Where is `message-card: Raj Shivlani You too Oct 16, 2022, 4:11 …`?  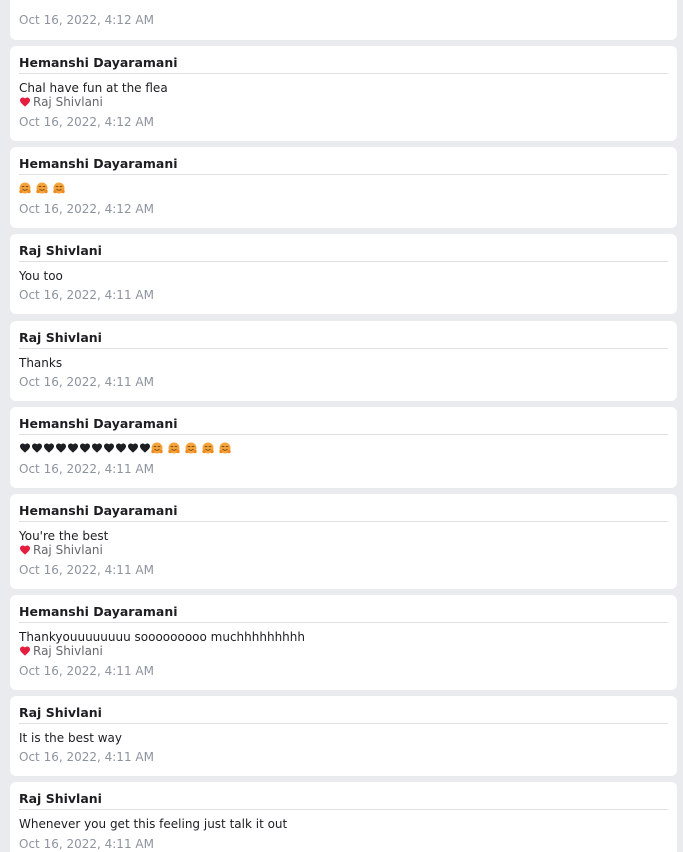
message-card: Raj Shivlani You too Oct 16, 2022, 4:11 … is located at coordinates (343, 274).